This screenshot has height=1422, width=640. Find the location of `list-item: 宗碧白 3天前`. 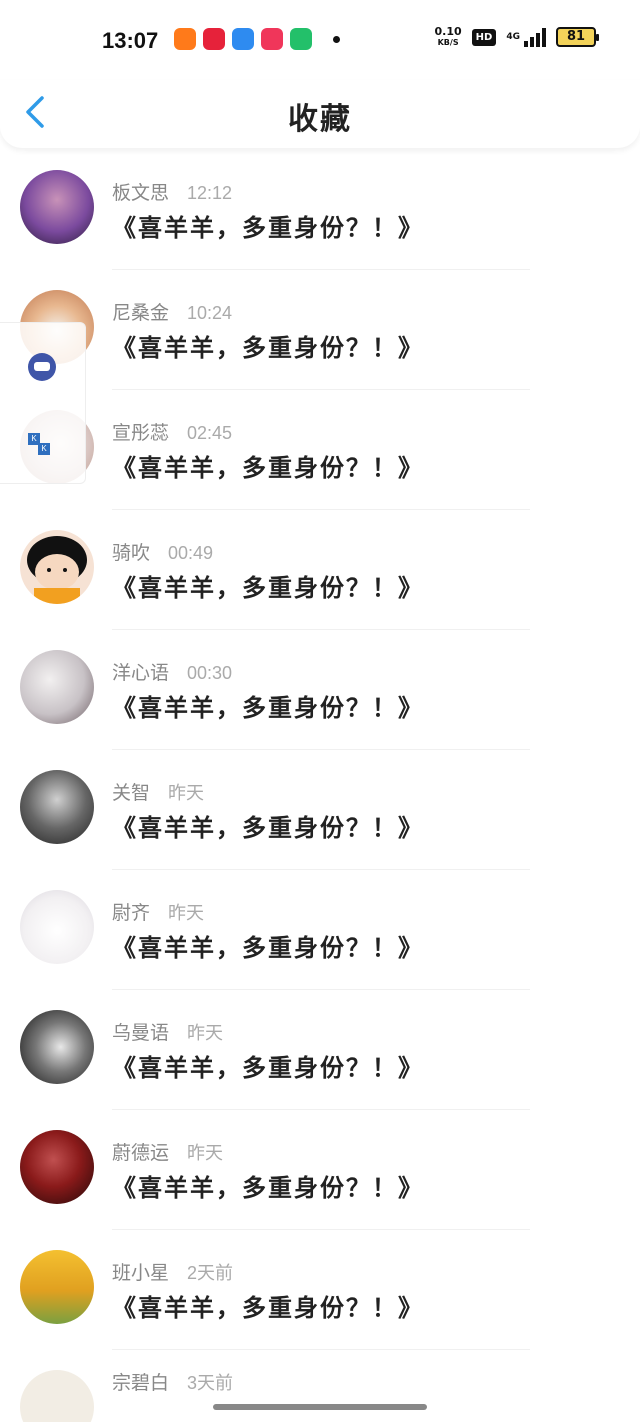

list-item: 宗碧白 3天前 is located at coordinates (320, 1386).